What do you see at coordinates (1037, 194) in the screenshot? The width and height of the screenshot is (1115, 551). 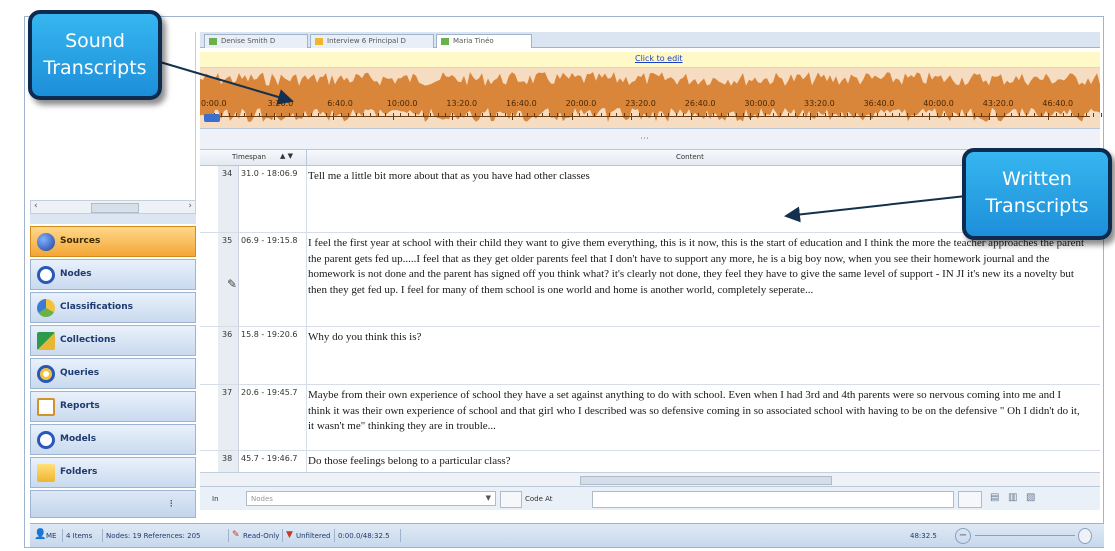 I see `written-transcripts-callout: Written Transcripts` at bounding box center [1037, 194].